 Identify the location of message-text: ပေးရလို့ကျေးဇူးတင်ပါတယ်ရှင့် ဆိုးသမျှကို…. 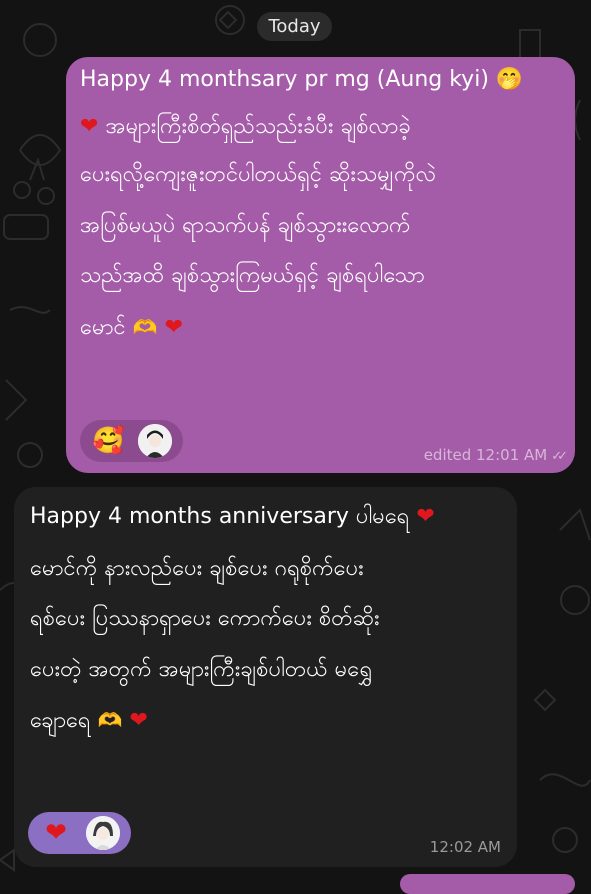
(258, 174).